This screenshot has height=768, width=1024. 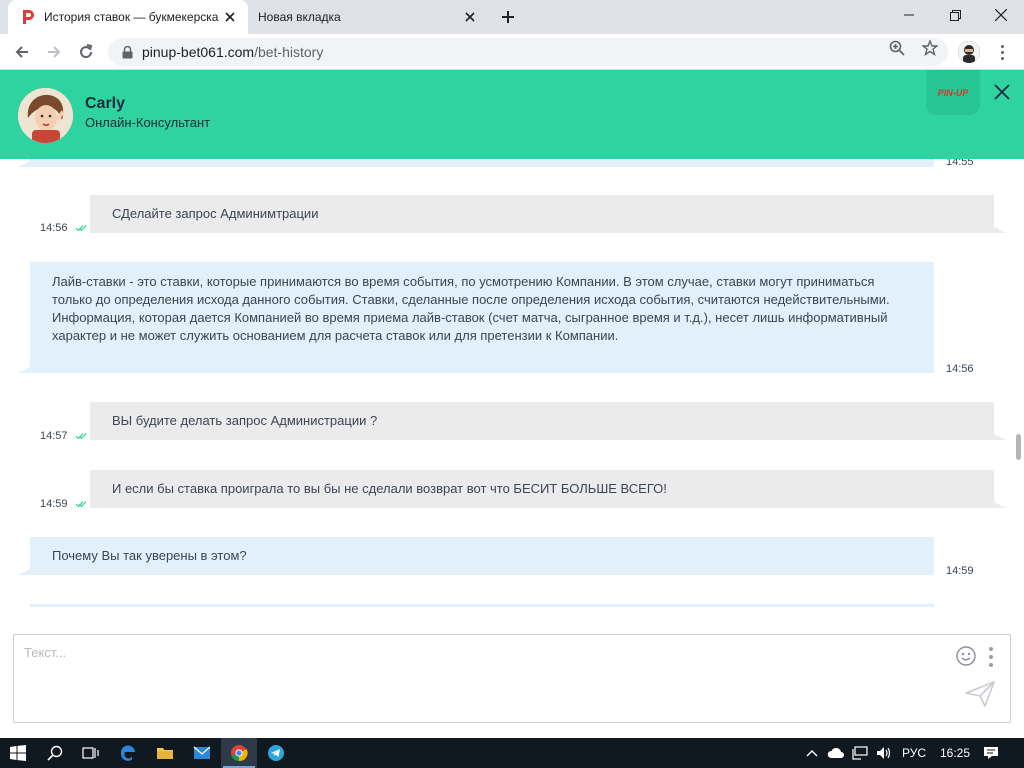 I want to click on back-button, so click(x=22, y=52).